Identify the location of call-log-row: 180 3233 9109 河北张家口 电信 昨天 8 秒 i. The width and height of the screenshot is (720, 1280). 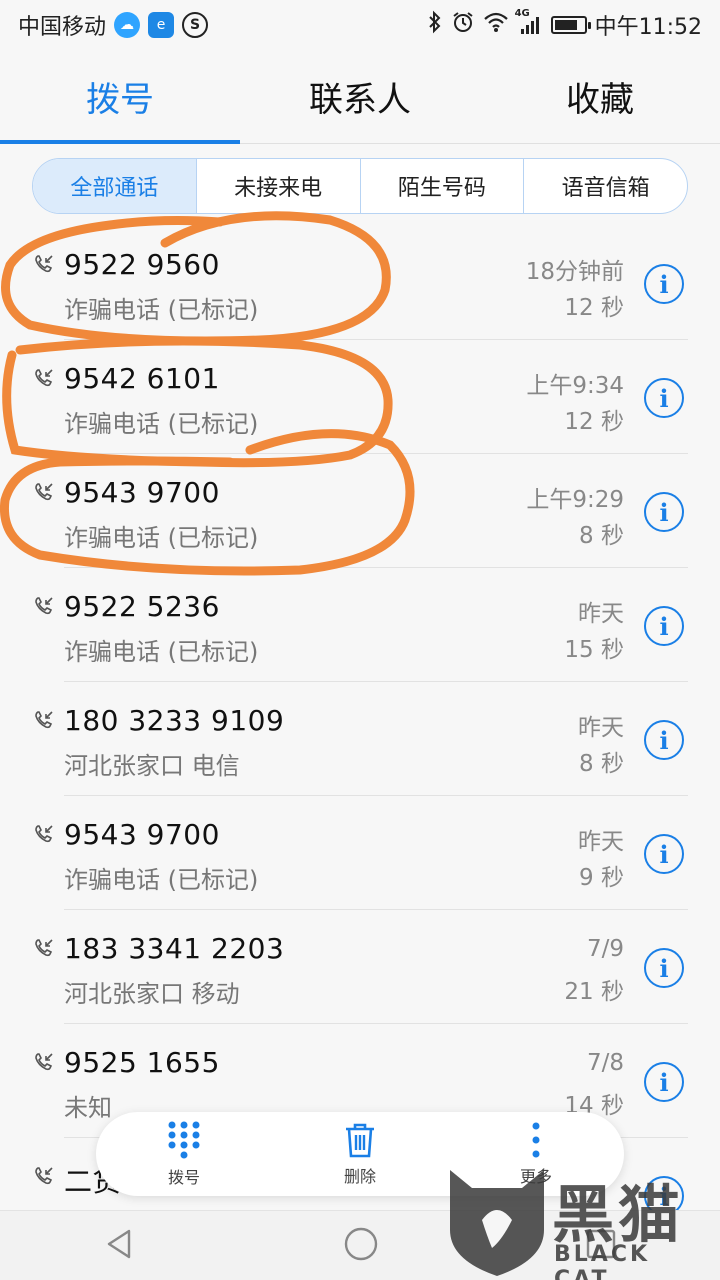
(360, 739).